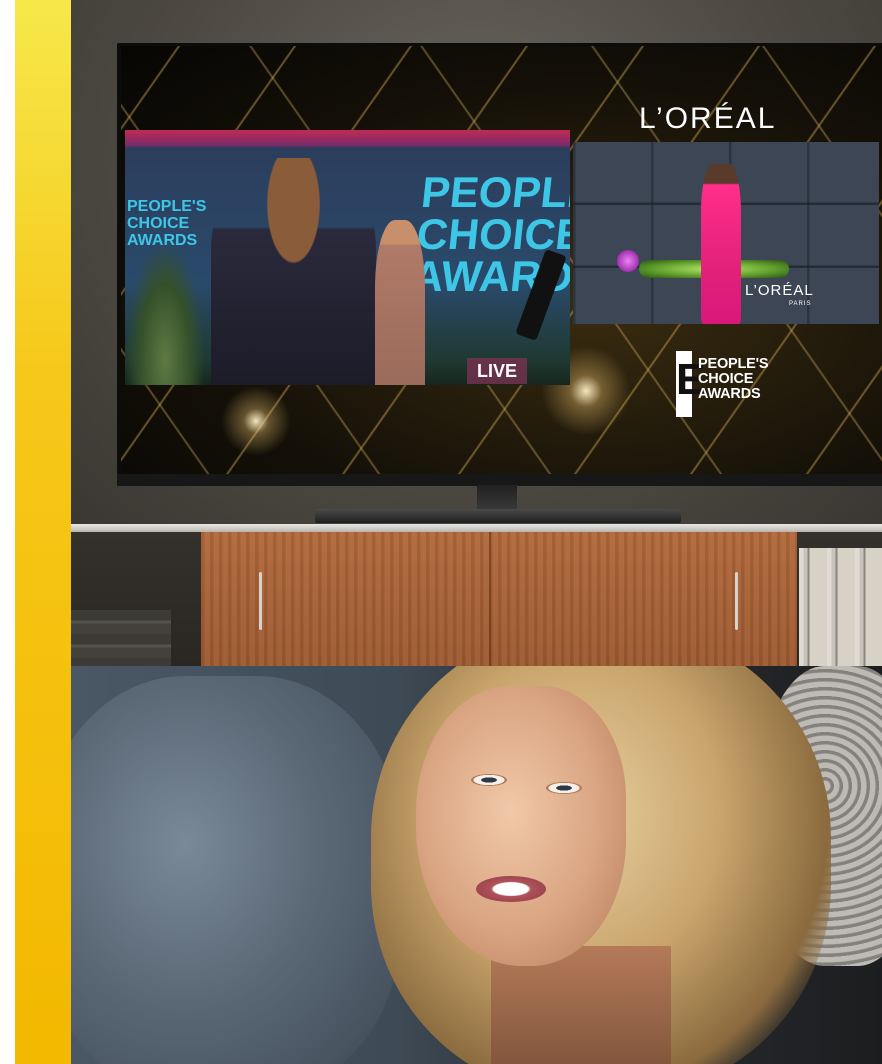 This screenshot has width=882, height=1064. Describe the element at coordinates (43, 532) in the screenshot. I see `accent-bar` at that location.